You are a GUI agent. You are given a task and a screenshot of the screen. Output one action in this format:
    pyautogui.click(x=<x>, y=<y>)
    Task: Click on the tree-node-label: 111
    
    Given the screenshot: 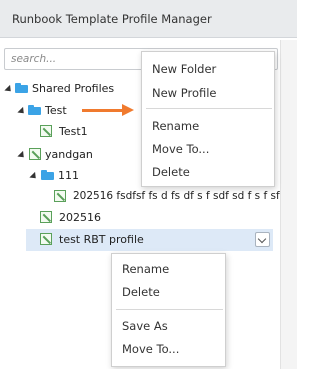 What is the action you would take?
    pyautogui.click(x=68, y=175)
    